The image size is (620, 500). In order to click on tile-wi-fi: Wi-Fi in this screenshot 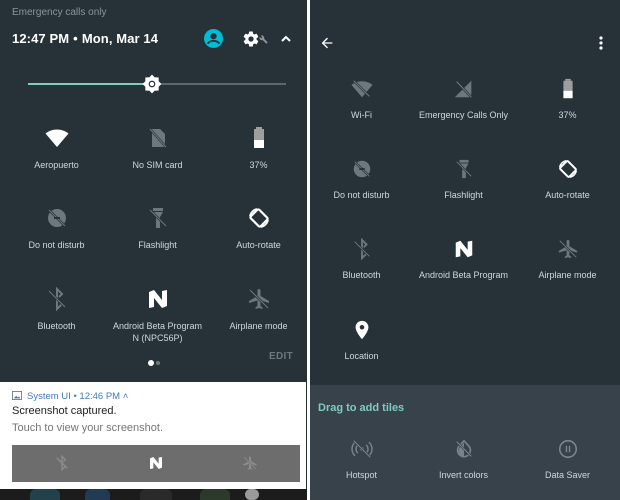, I will do `click(361, 99)`.